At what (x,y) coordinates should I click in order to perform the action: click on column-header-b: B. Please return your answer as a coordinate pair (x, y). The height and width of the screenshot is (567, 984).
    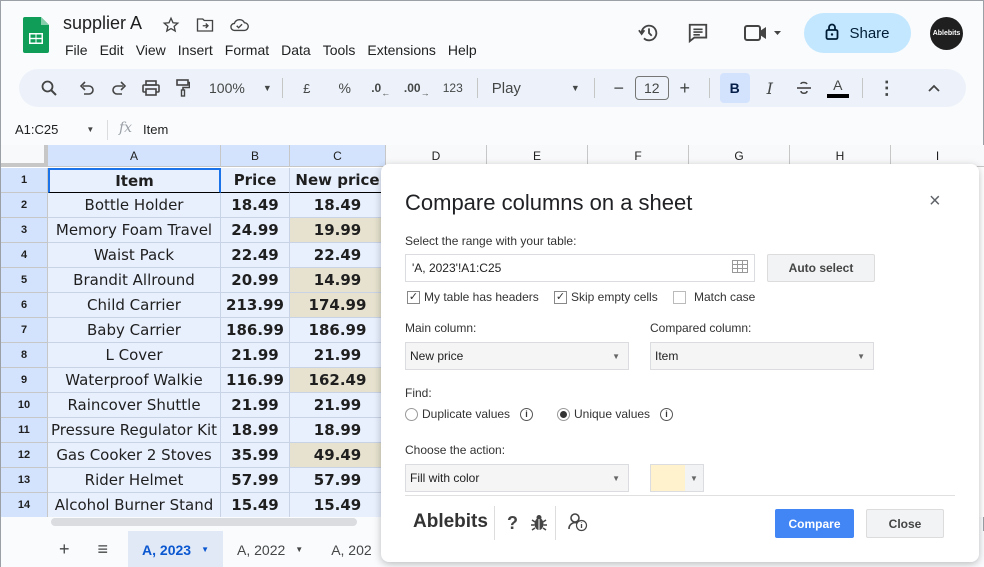
    Looking at the image, I should click on (255, 156).